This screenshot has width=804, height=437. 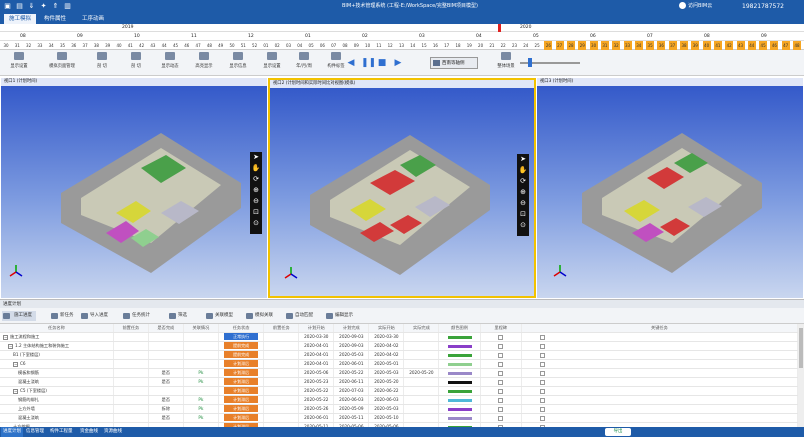 What do you see at coordinates (31, 6) in the screenshot?
I see `download-icon: ⇓` at bounding box center [31, 6].